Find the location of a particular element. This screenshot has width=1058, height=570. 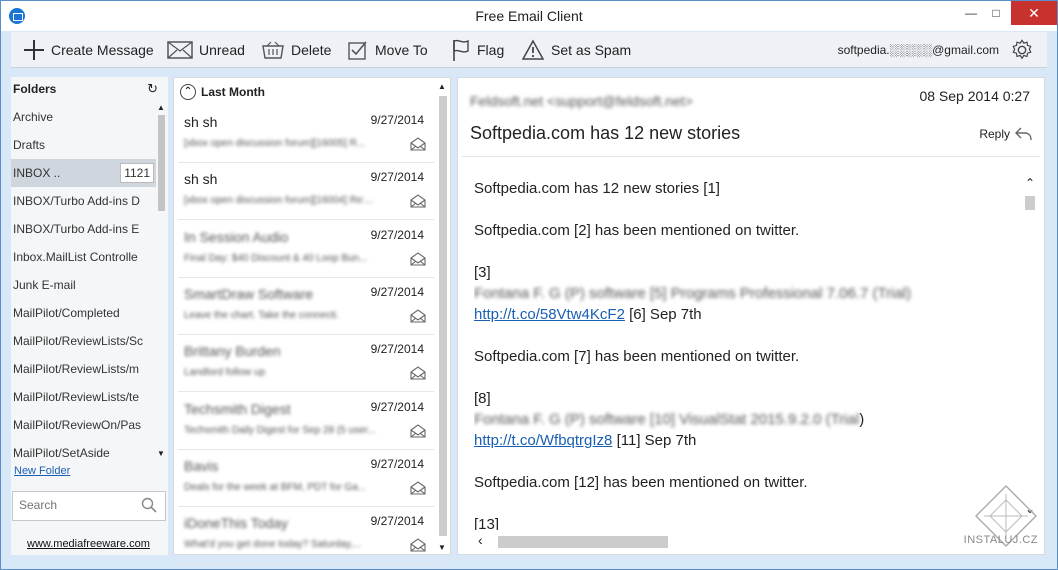

search-icon is located at coordinates (149, 505).